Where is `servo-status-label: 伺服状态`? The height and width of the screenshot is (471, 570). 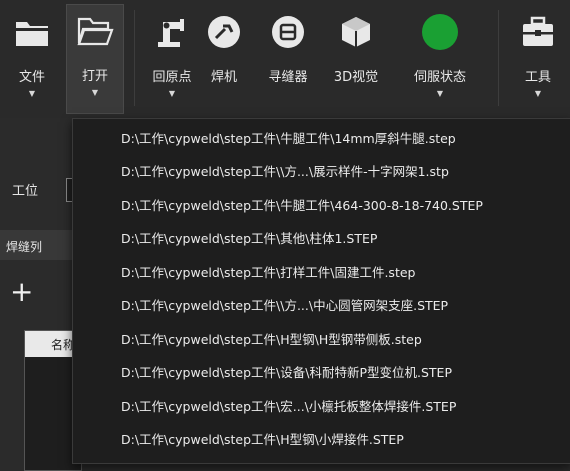
servo-status-label: 伺服状态 is located at coordinates (439, 77).